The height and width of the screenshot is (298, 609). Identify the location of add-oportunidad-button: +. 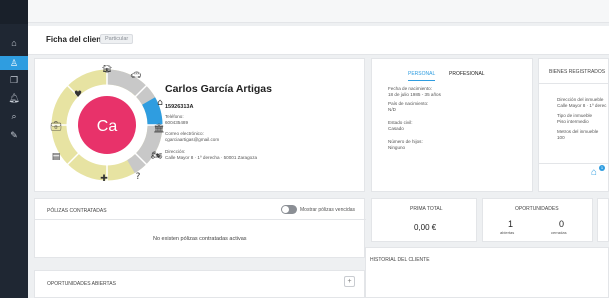
(349, 281).